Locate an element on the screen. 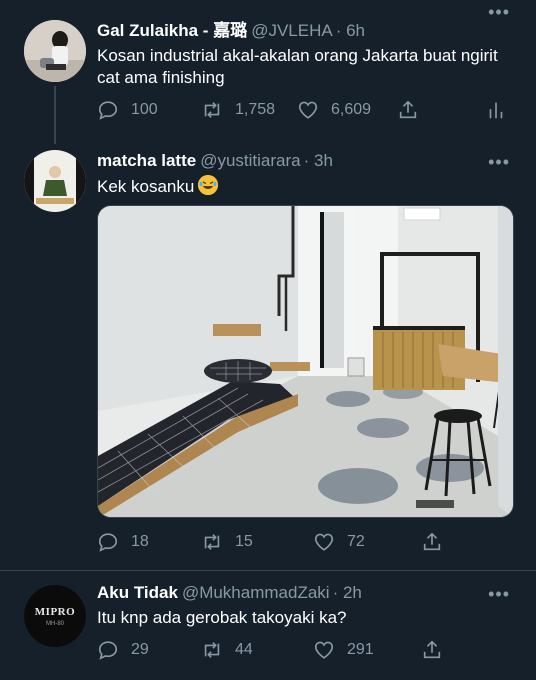  timestamp: · 3h is located at coordinates (318, 160).